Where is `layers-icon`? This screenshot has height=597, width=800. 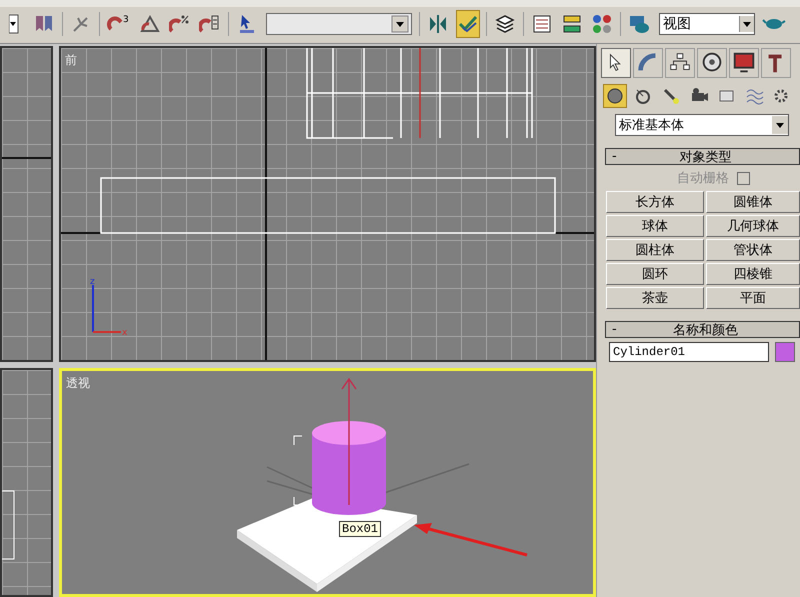 layers-icon is located at coordinates (505, 24).